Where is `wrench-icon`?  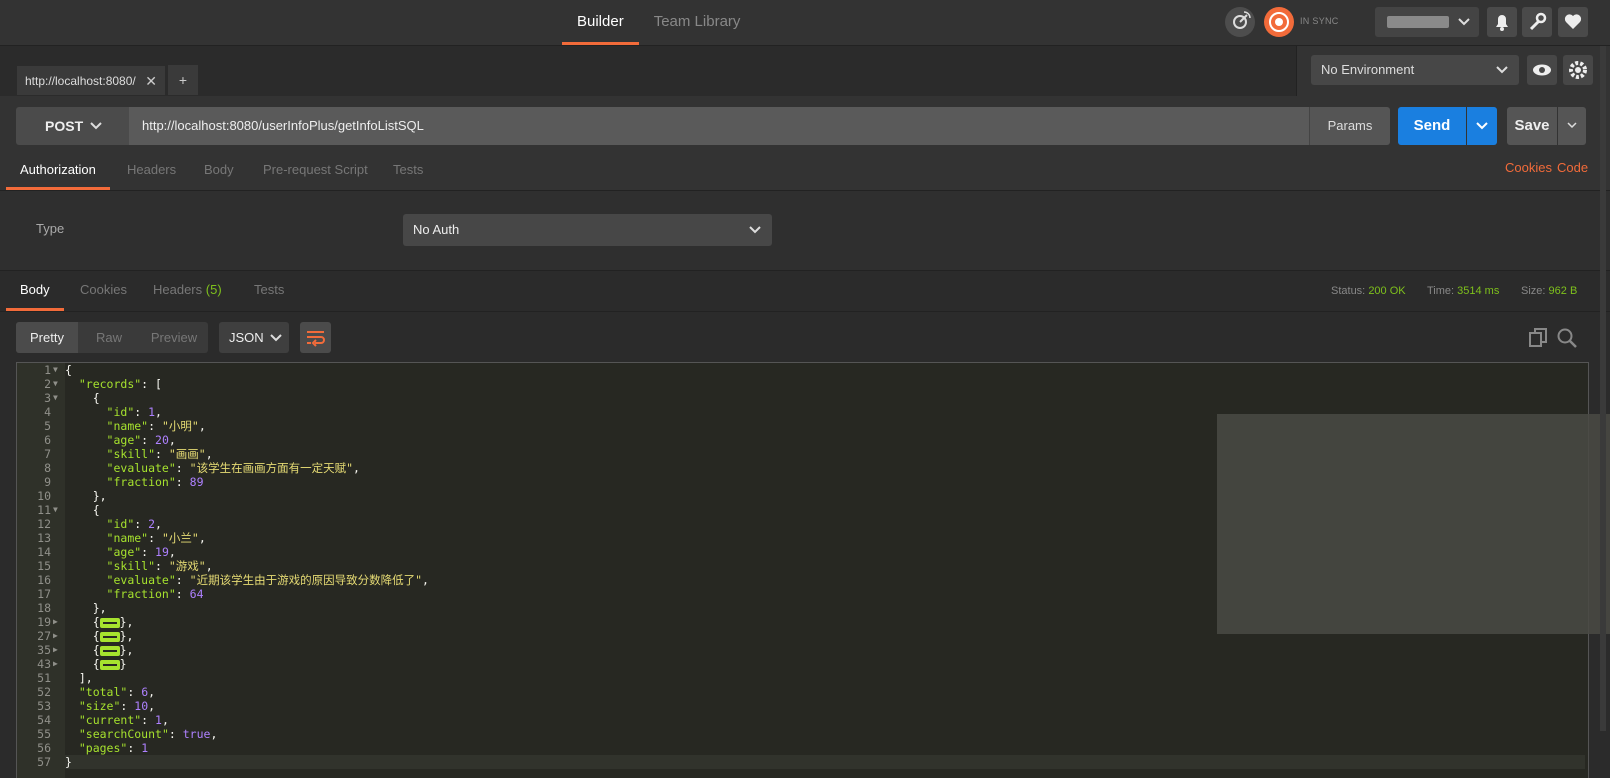 wrench-icon is located at coordinates (1538, 21).